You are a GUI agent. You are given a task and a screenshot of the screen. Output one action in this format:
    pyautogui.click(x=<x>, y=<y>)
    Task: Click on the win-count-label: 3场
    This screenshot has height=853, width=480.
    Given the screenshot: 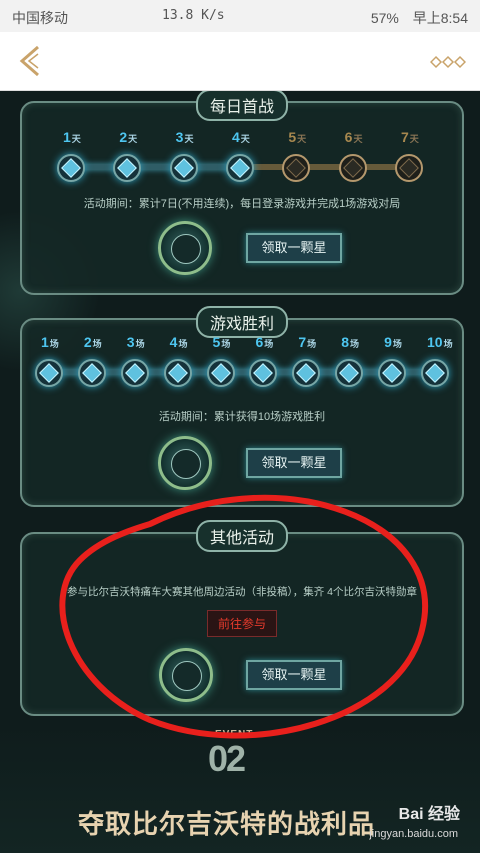 What is the action you would take?
    pyautogui.click(x=135, y=342)
    